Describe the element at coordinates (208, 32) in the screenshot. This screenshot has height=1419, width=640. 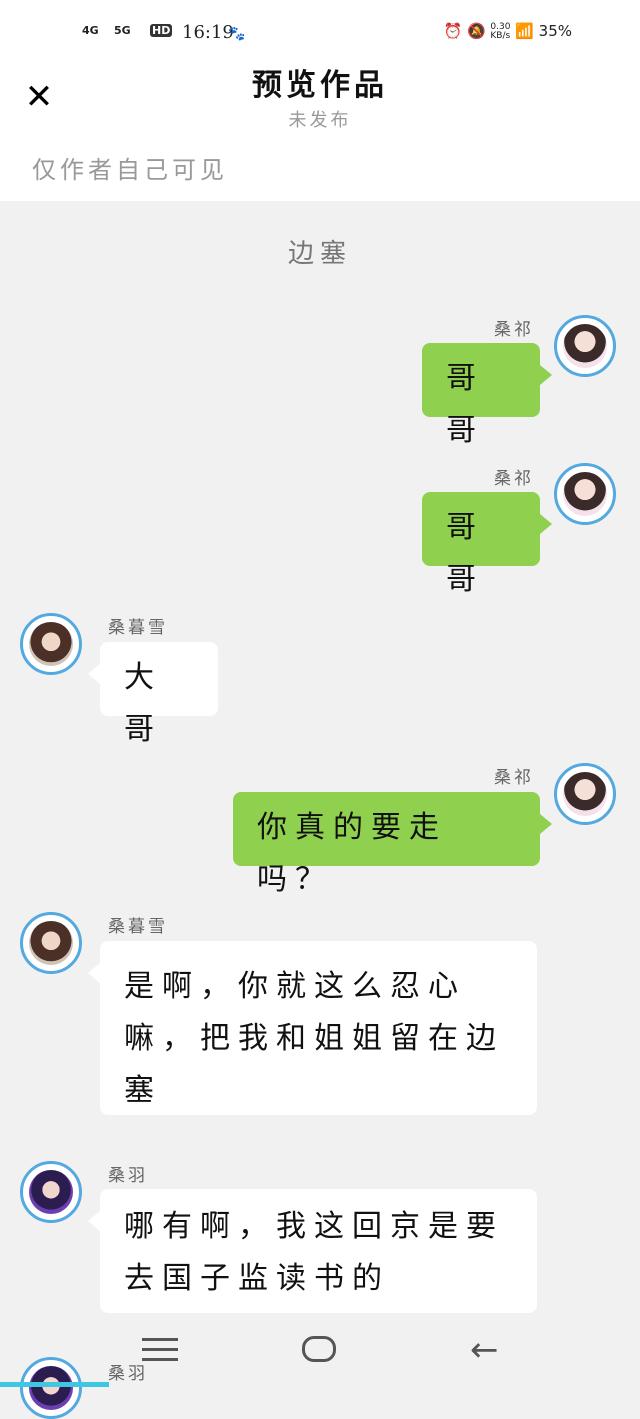
I see `status-time: 16:19` at that location.